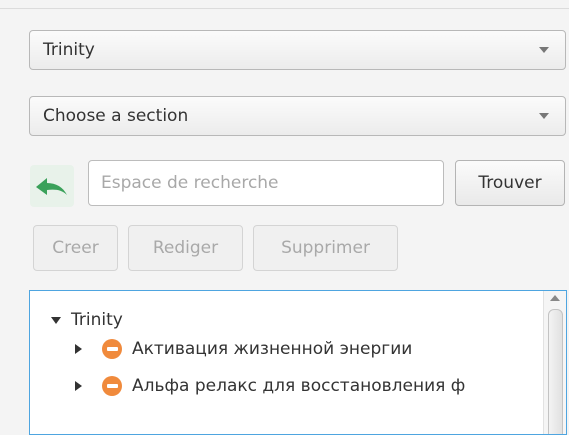  I want to click on create-button: Creer, so click(75, 248).